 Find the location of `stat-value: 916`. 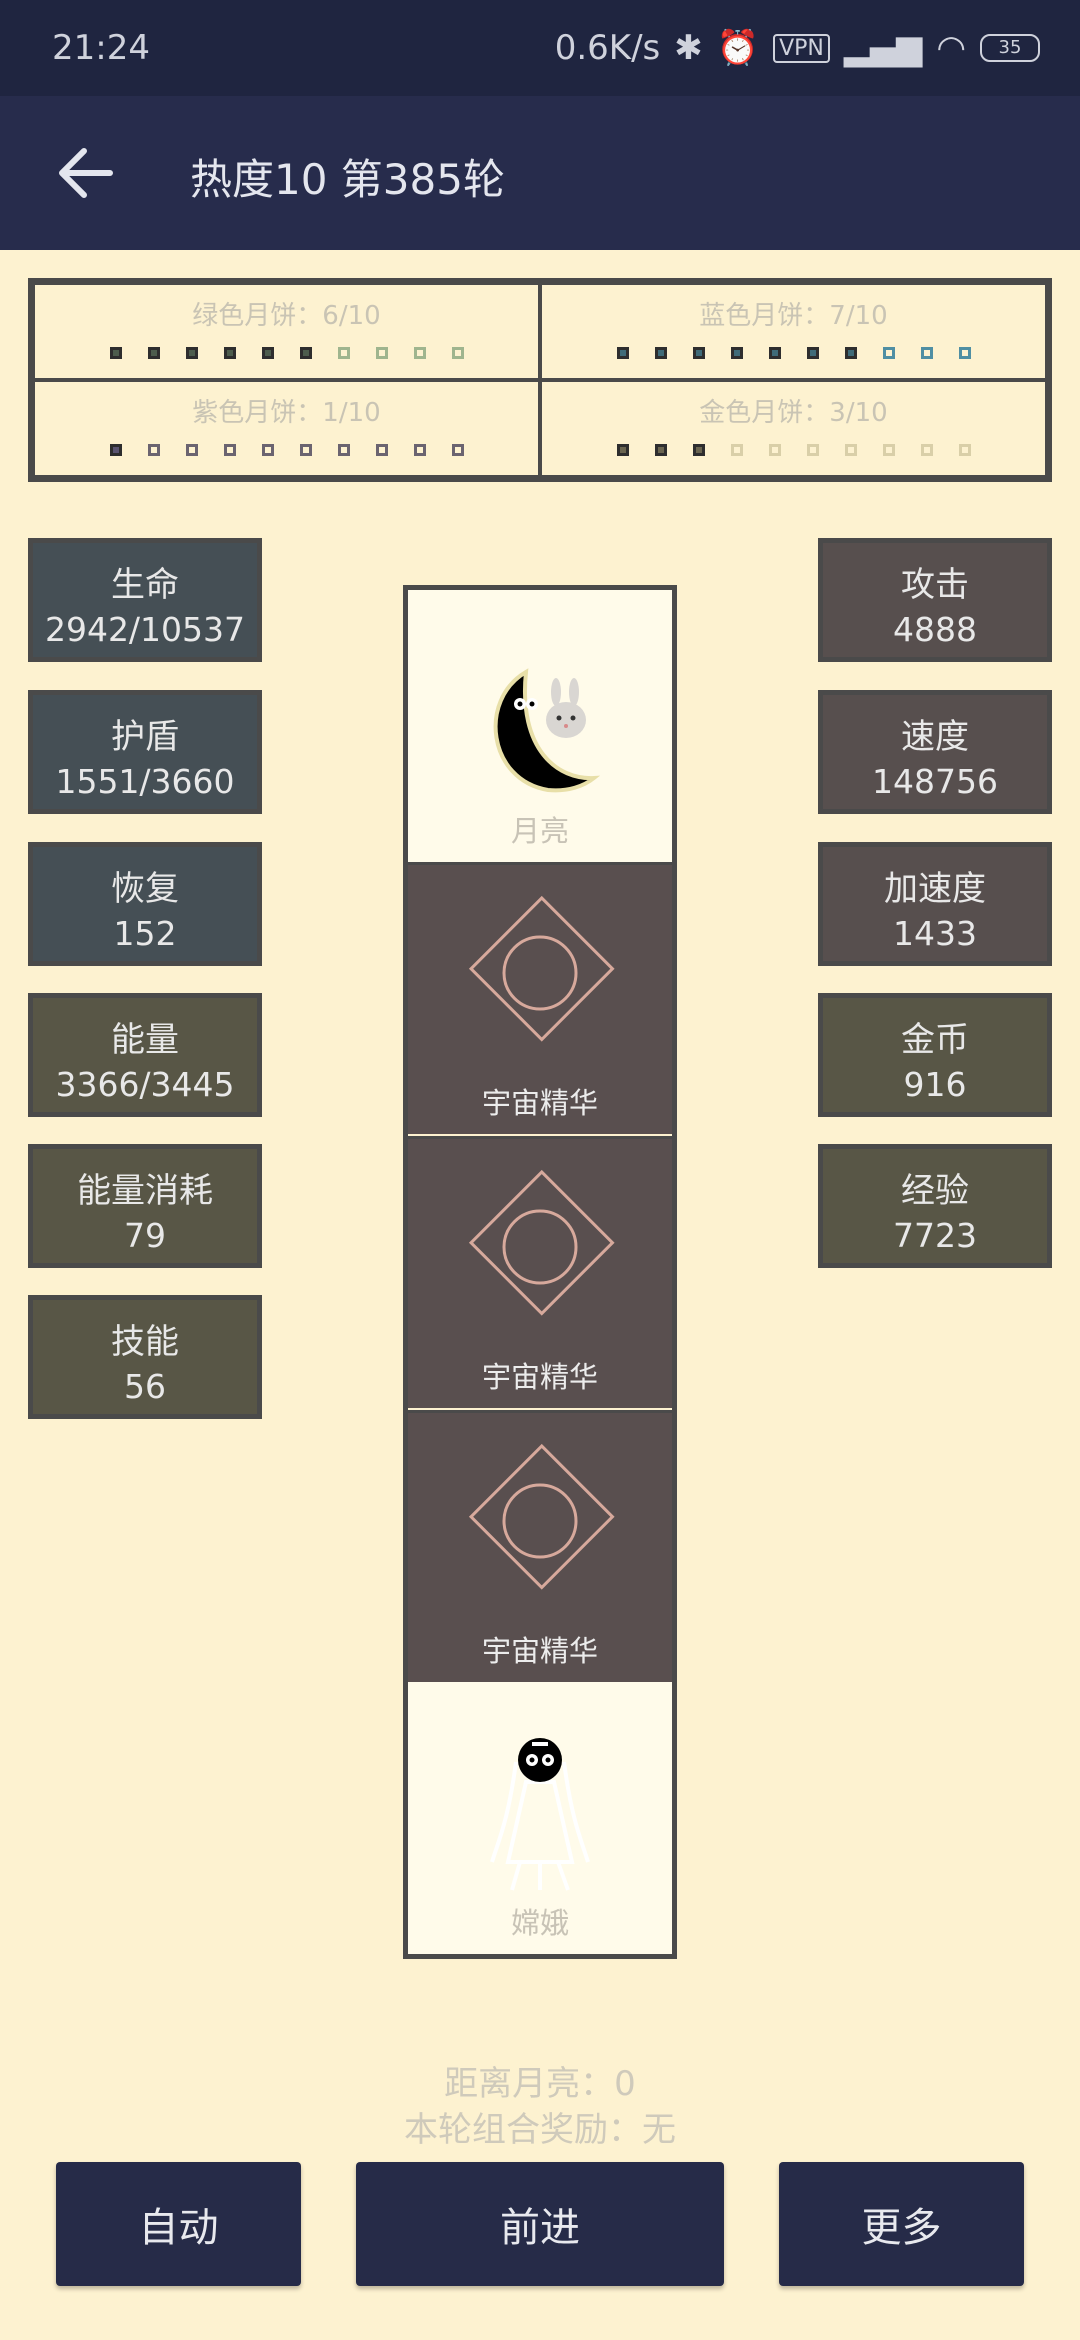

stat-value: 916 is located at coordinates (935, 1084).